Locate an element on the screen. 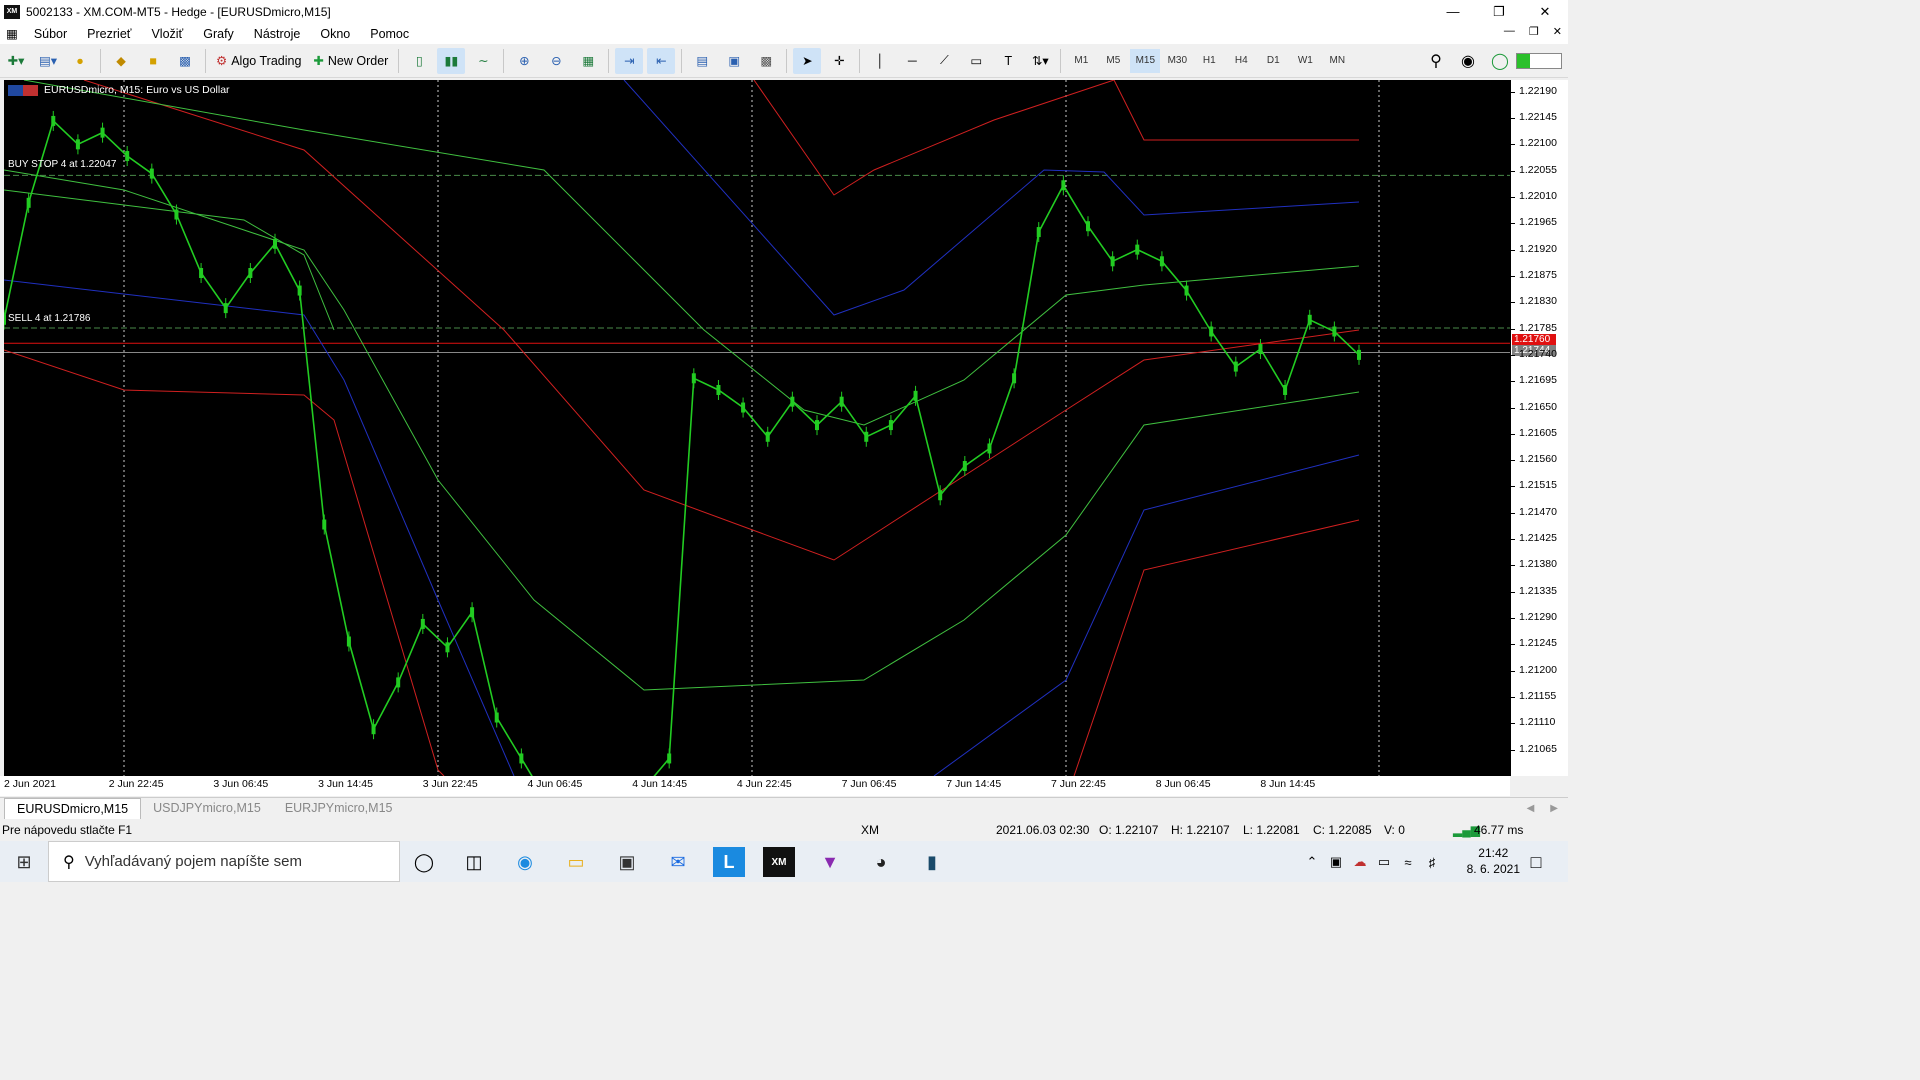 This screenshot has width=1920, height=1080. lync-icon: L is located at coordinates (729, 862).